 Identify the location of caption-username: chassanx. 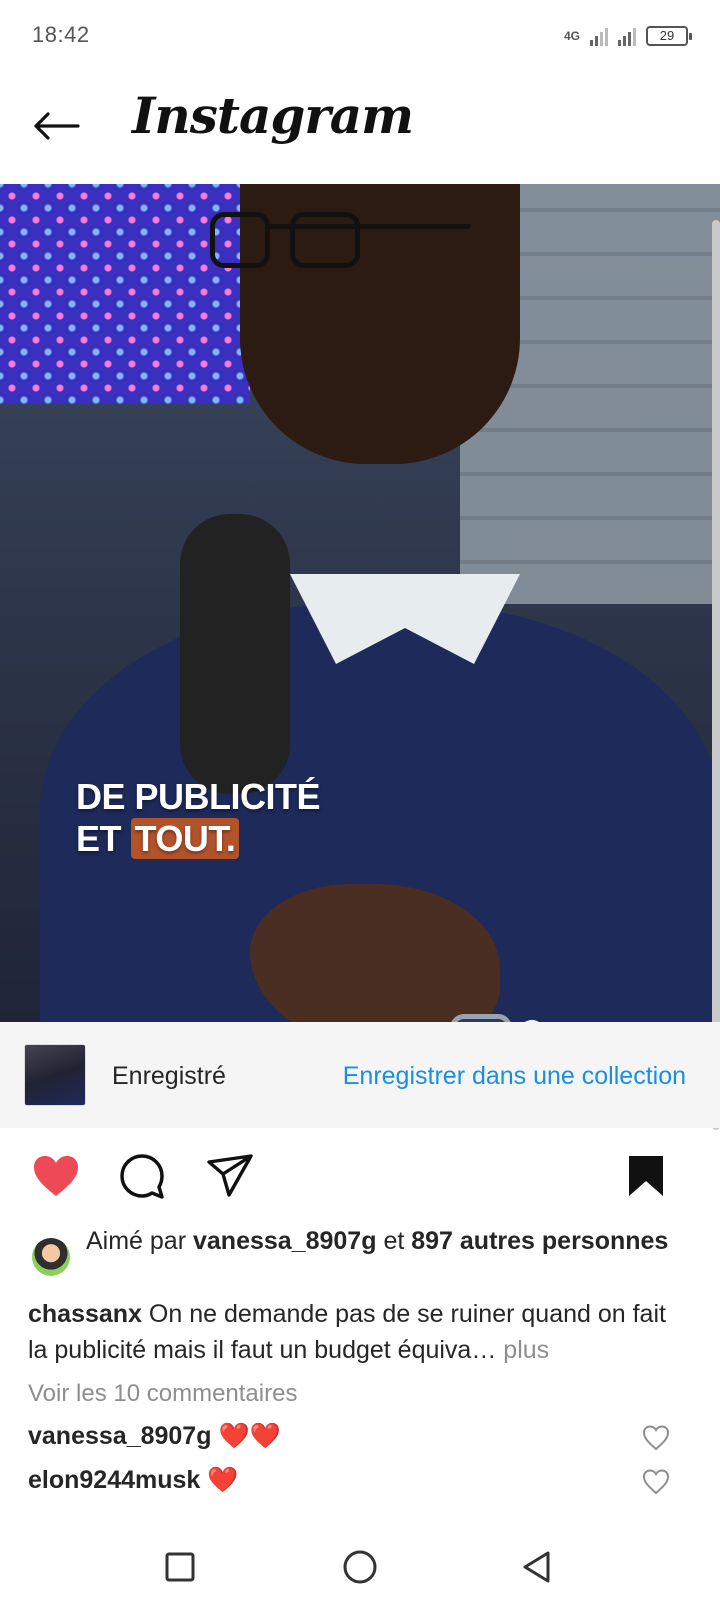
(85, 1314).